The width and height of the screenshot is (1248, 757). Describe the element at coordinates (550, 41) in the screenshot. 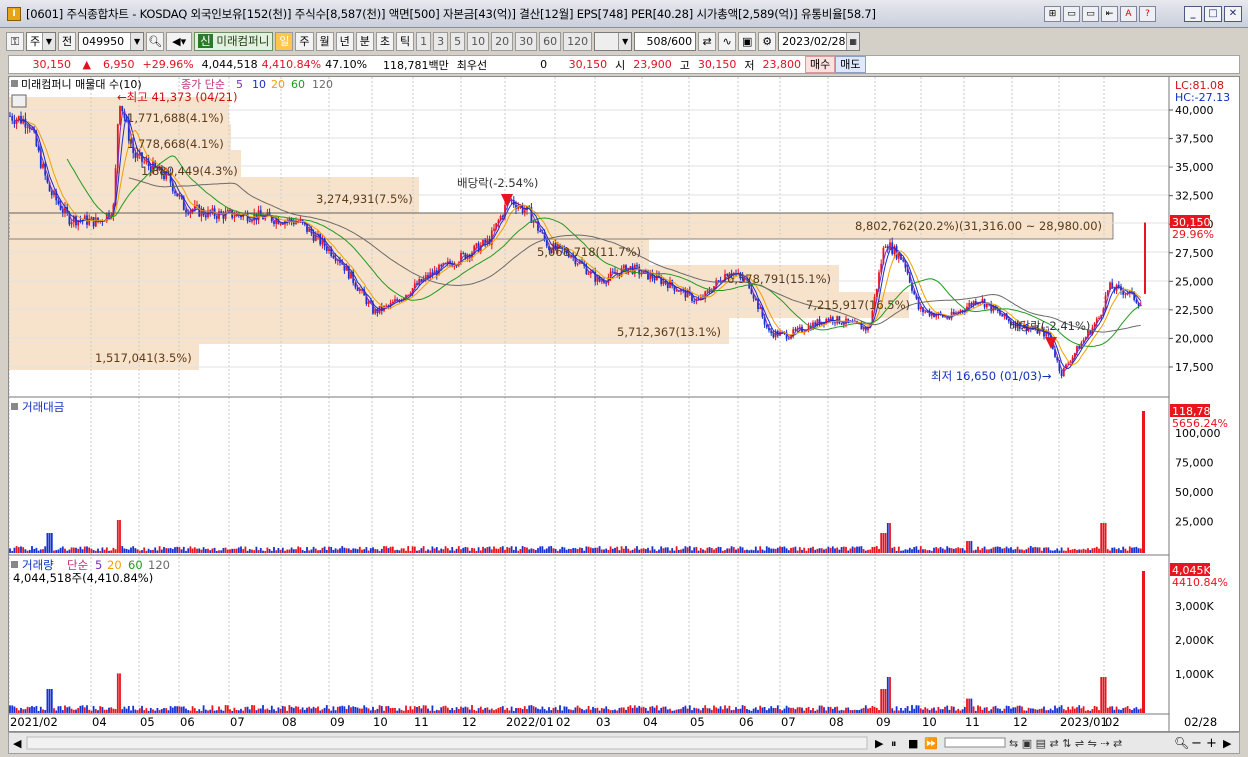

I see `minute-60: 60` at that location.